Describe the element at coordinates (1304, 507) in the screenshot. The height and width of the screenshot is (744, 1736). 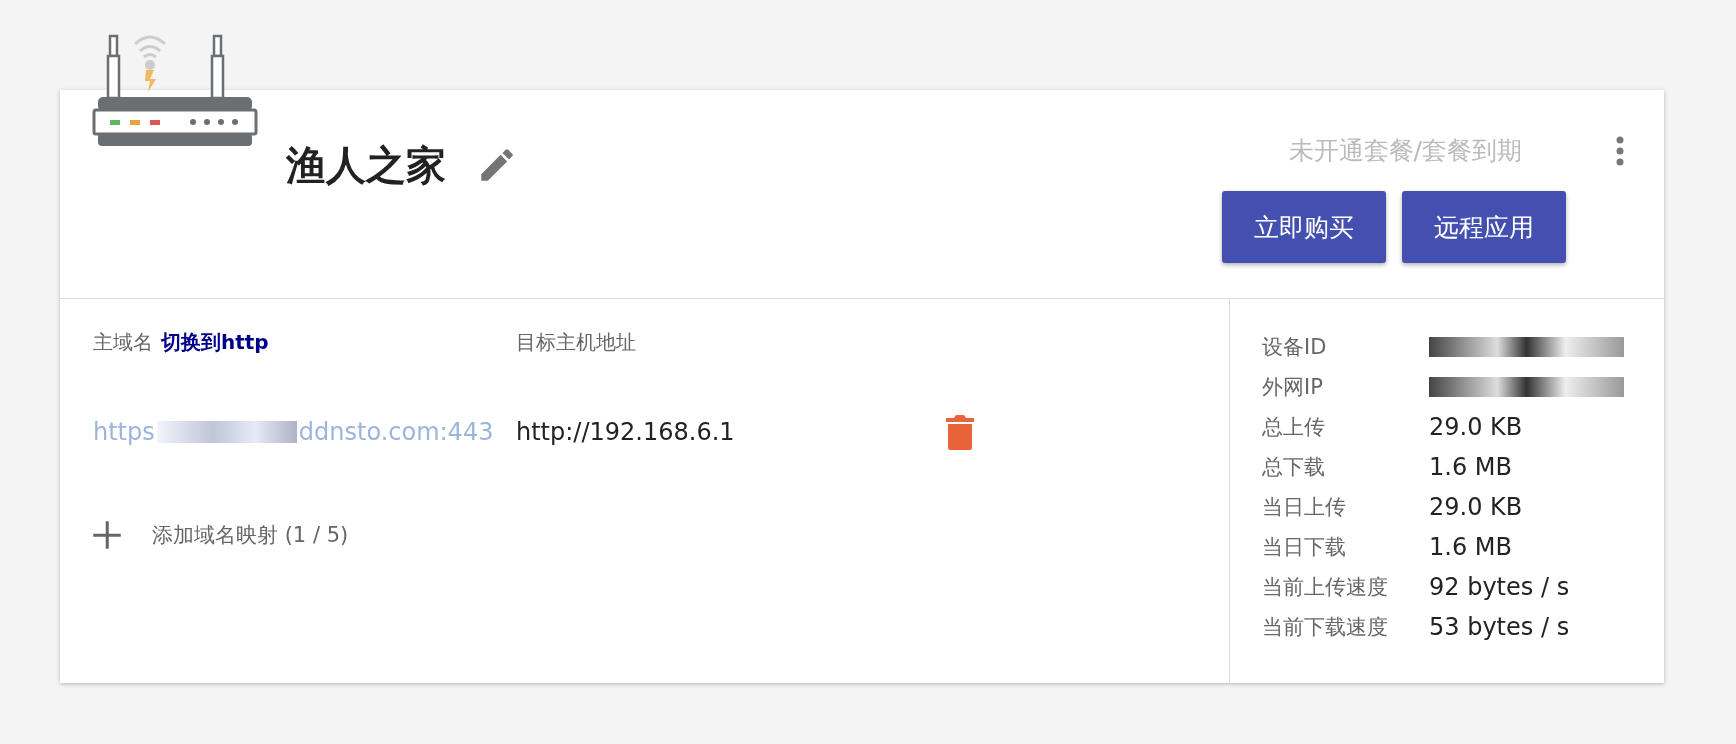
I see `stat-label: 当日上传` at that location.